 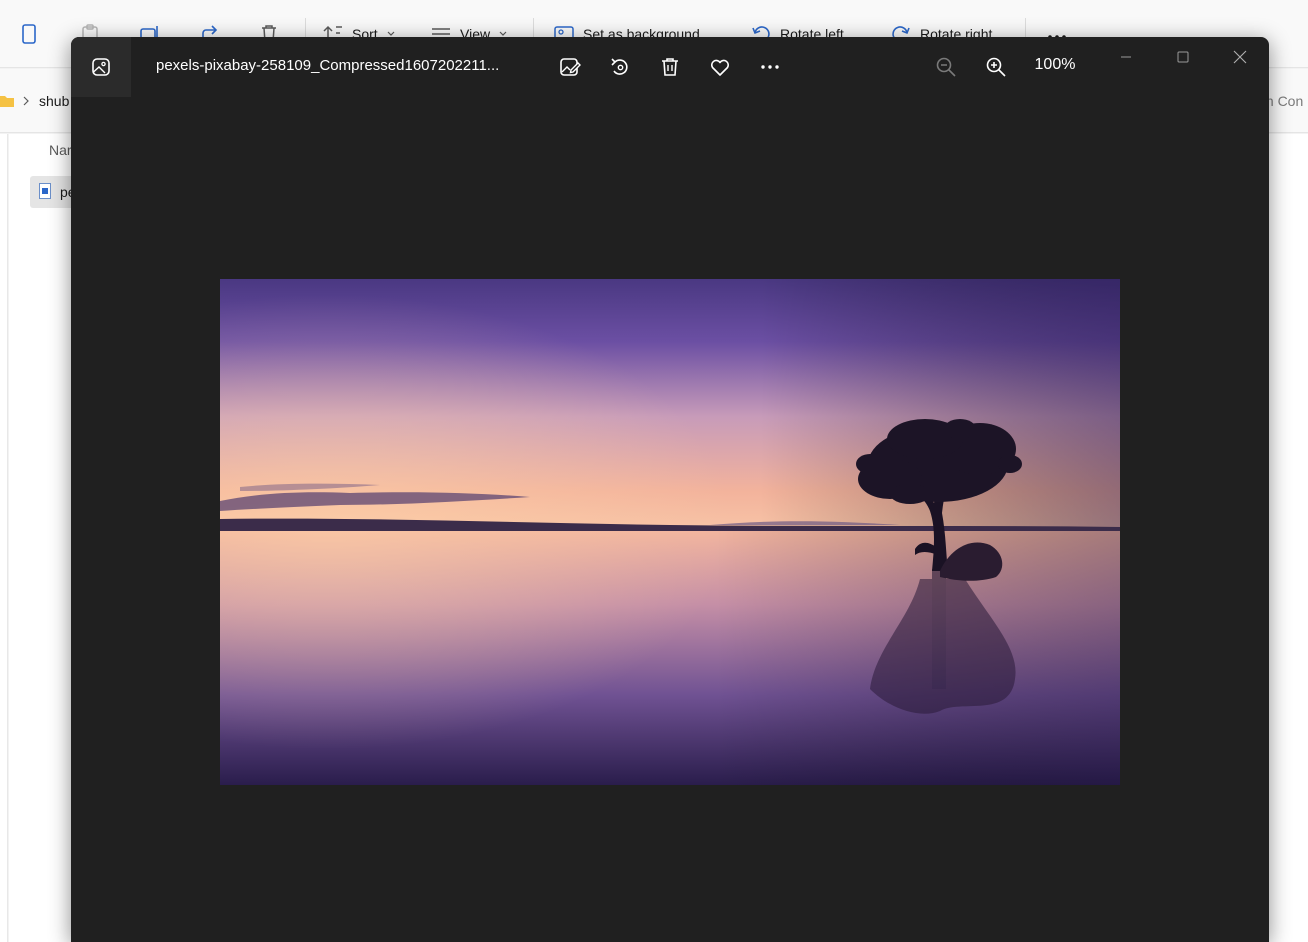 What do you see at coordinates (1055, 65) in the screenshot?
I see `zoom-level: 100%` at bounding box center [1055, 65].